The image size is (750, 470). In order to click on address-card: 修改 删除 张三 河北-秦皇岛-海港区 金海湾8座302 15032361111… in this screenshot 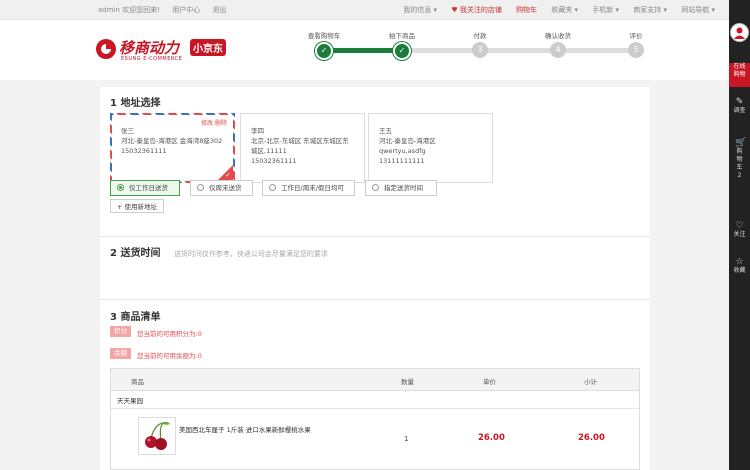, I will do `click(172, 148)`.